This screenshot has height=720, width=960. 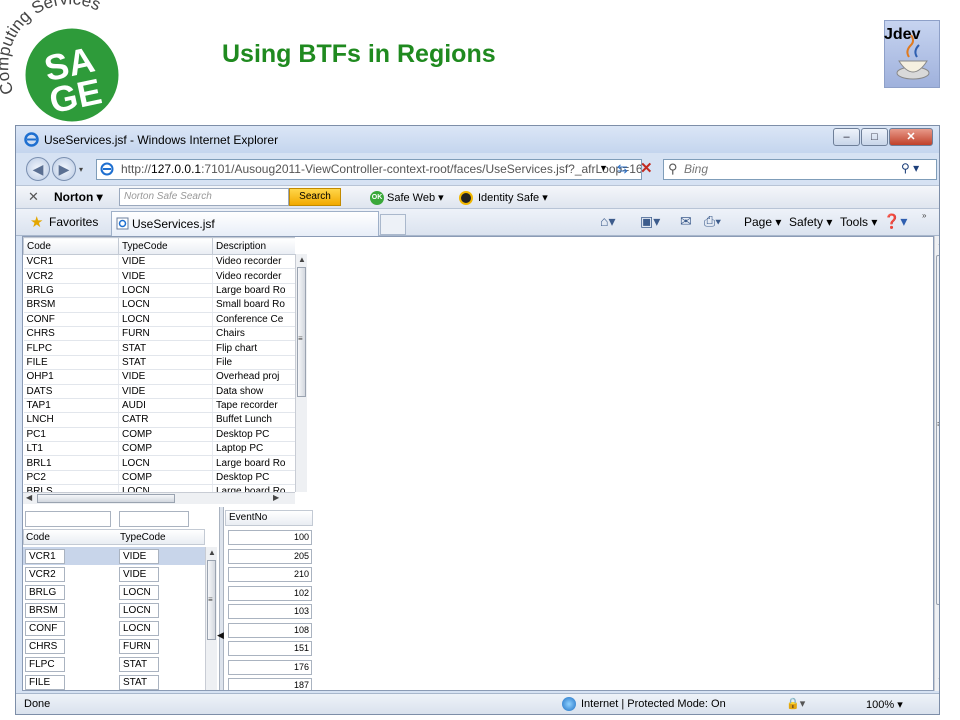 What do you see at coordinates (114, 628) in the screenshot?
I see `list-item: CONF LOCN` at bounding box center [114, 628].